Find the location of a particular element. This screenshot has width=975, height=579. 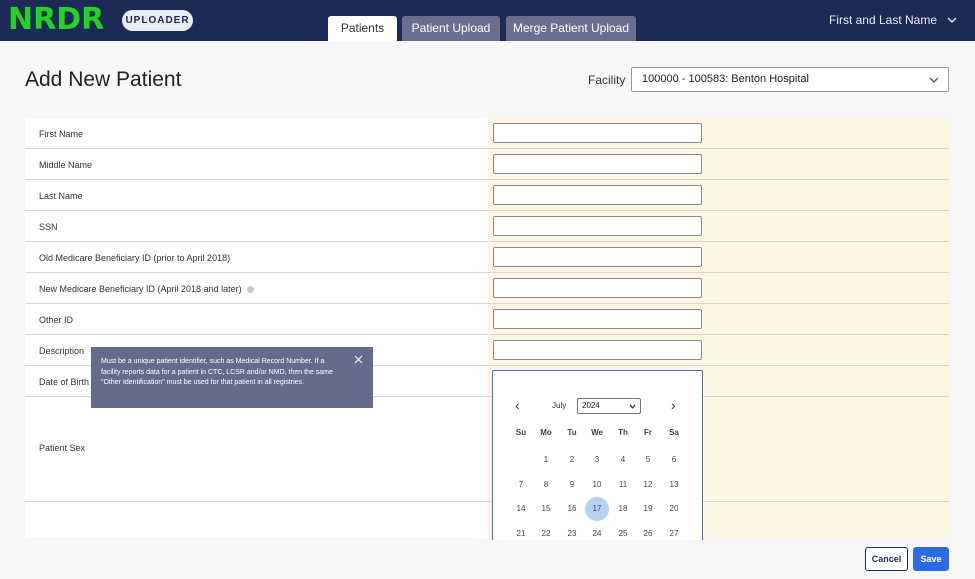

description-input is located at coordinates (597, 350).